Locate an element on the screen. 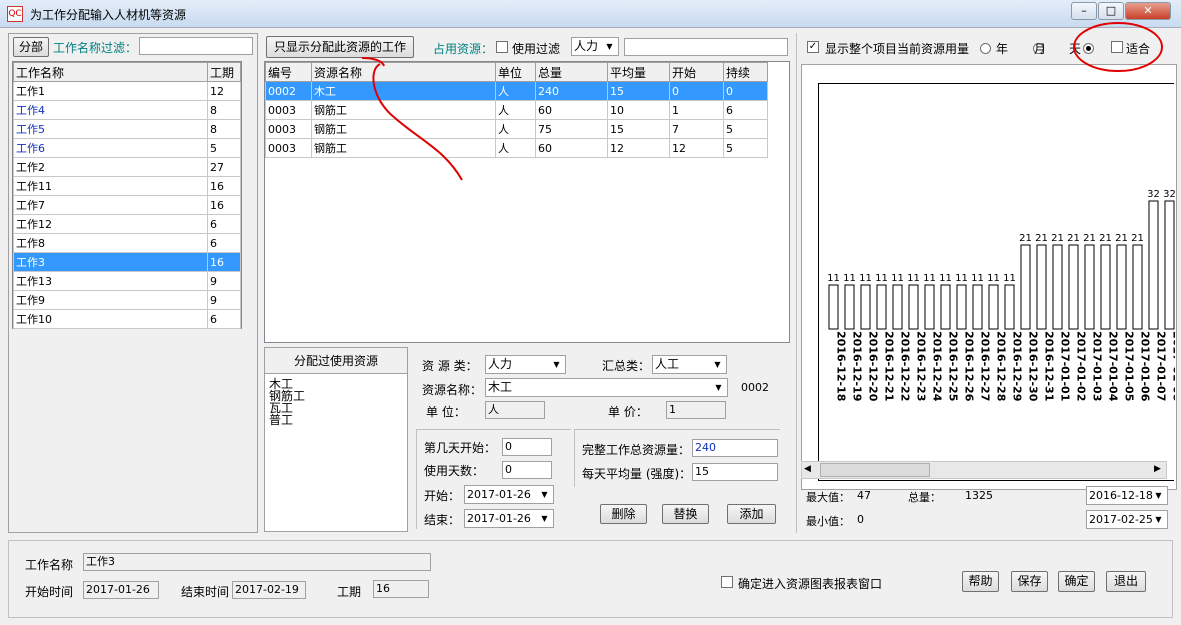  work-name-field: 工作3 is located at coordinates (257, 562).